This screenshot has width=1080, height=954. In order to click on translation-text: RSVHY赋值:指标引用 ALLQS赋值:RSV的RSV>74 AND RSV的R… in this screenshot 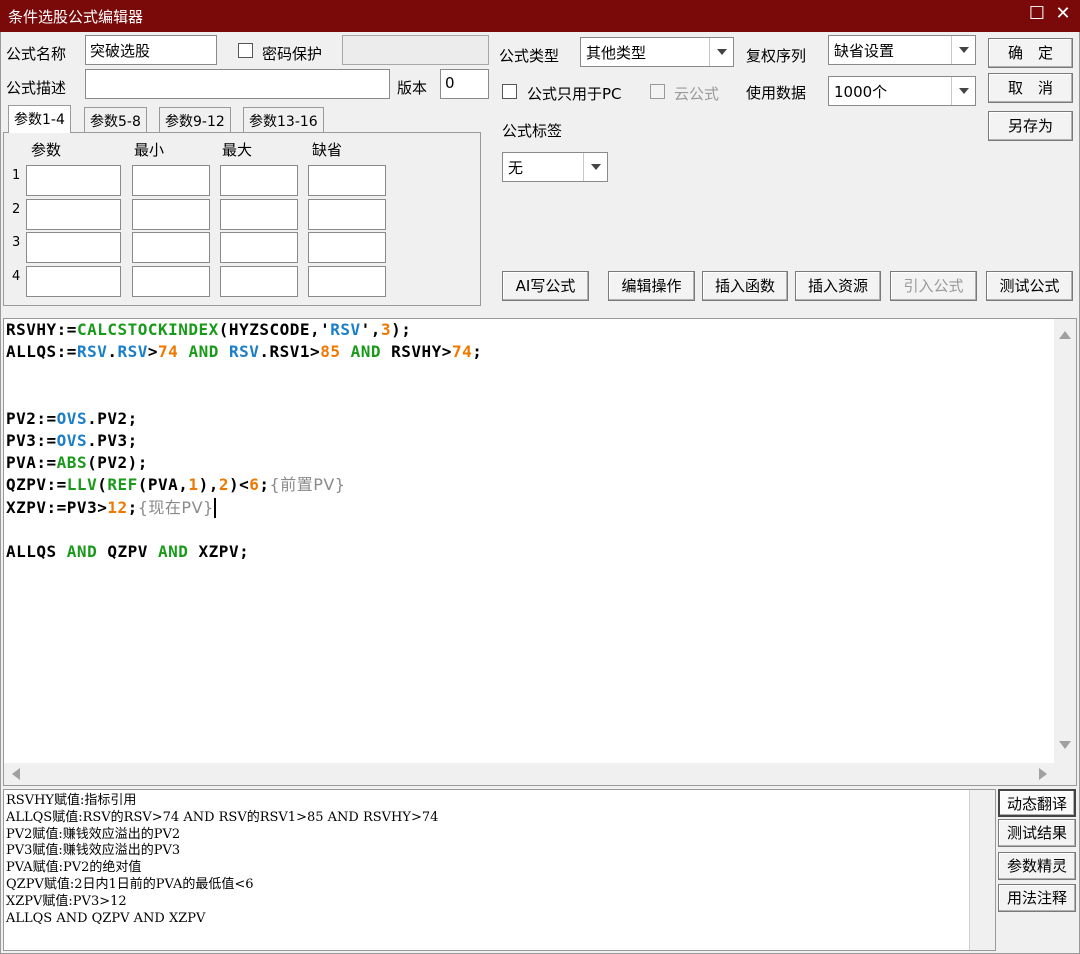, I will do `click(222, 860)`.